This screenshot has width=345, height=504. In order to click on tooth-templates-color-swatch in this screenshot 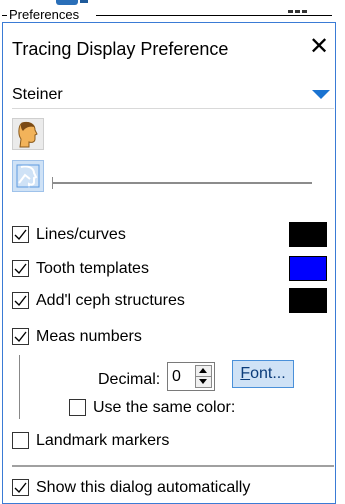, I will do `click(308, 268)`.